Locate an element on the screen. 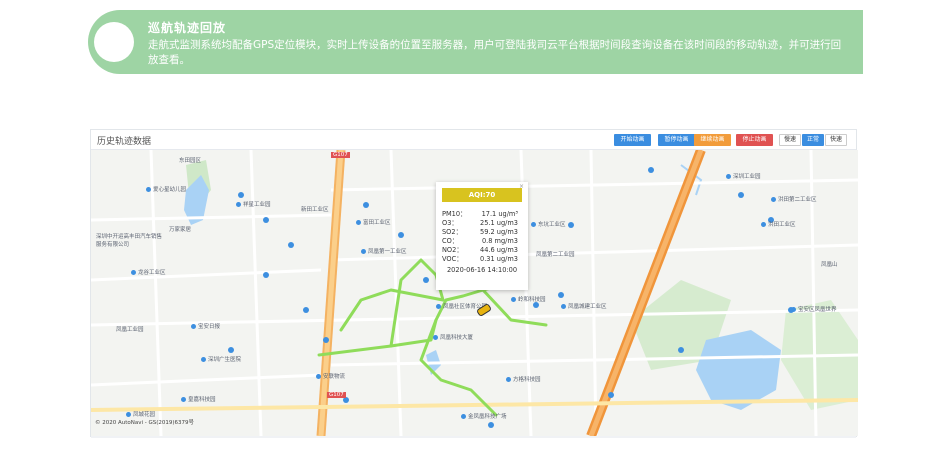 The image size is (945, 450). resume-animation-button: 继续动画 is located at coordinates (712, 140).